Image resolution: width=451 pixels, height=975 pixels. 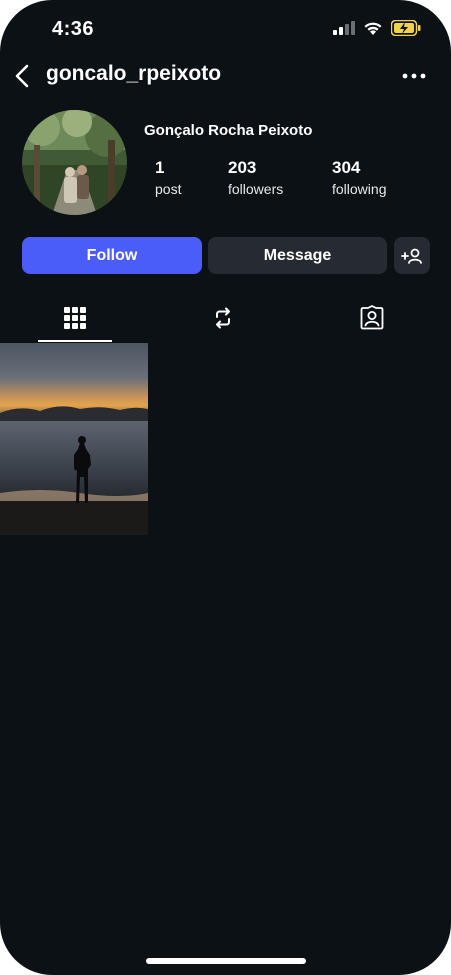 I want to click on cellular-signal-icon, so click(x=344, y=28).